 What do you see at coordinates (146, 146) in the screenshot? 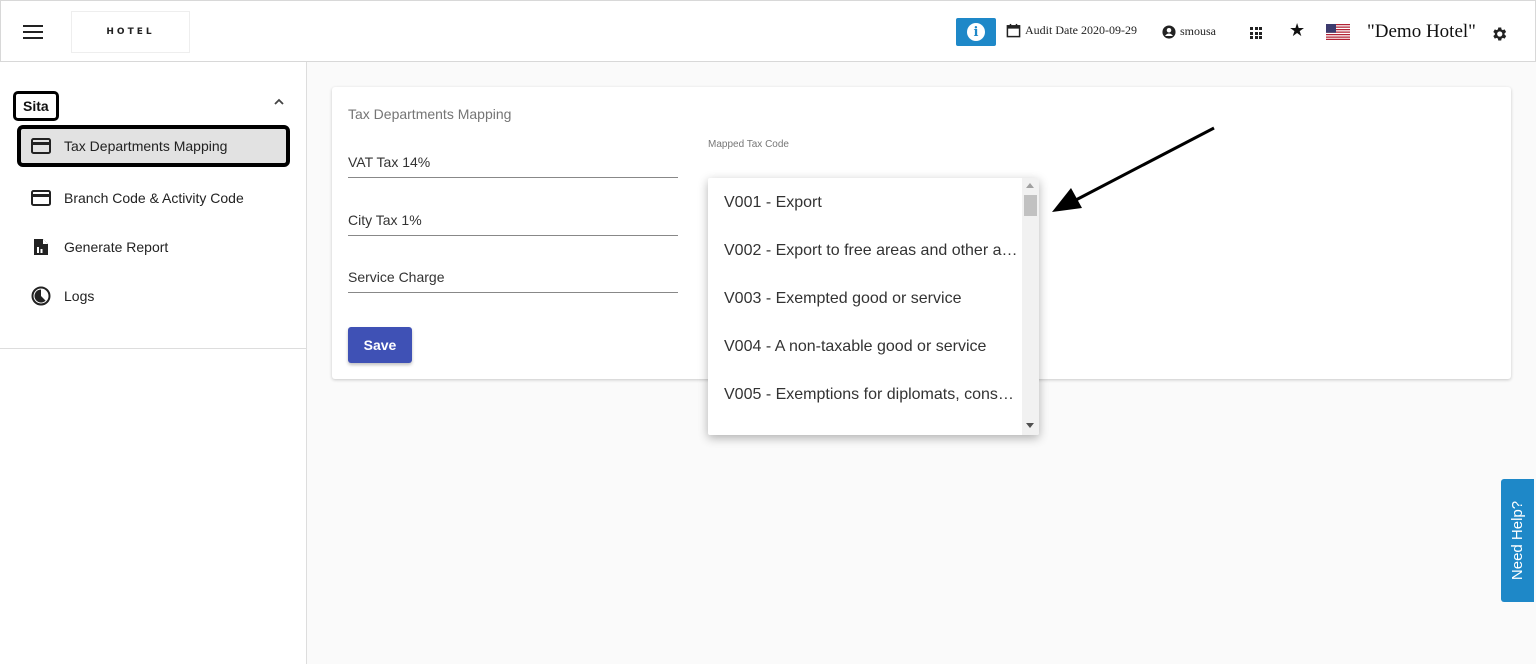
I see `sidebar-item-label: Tax Departments Mapping` at bounding box center [146, 146].